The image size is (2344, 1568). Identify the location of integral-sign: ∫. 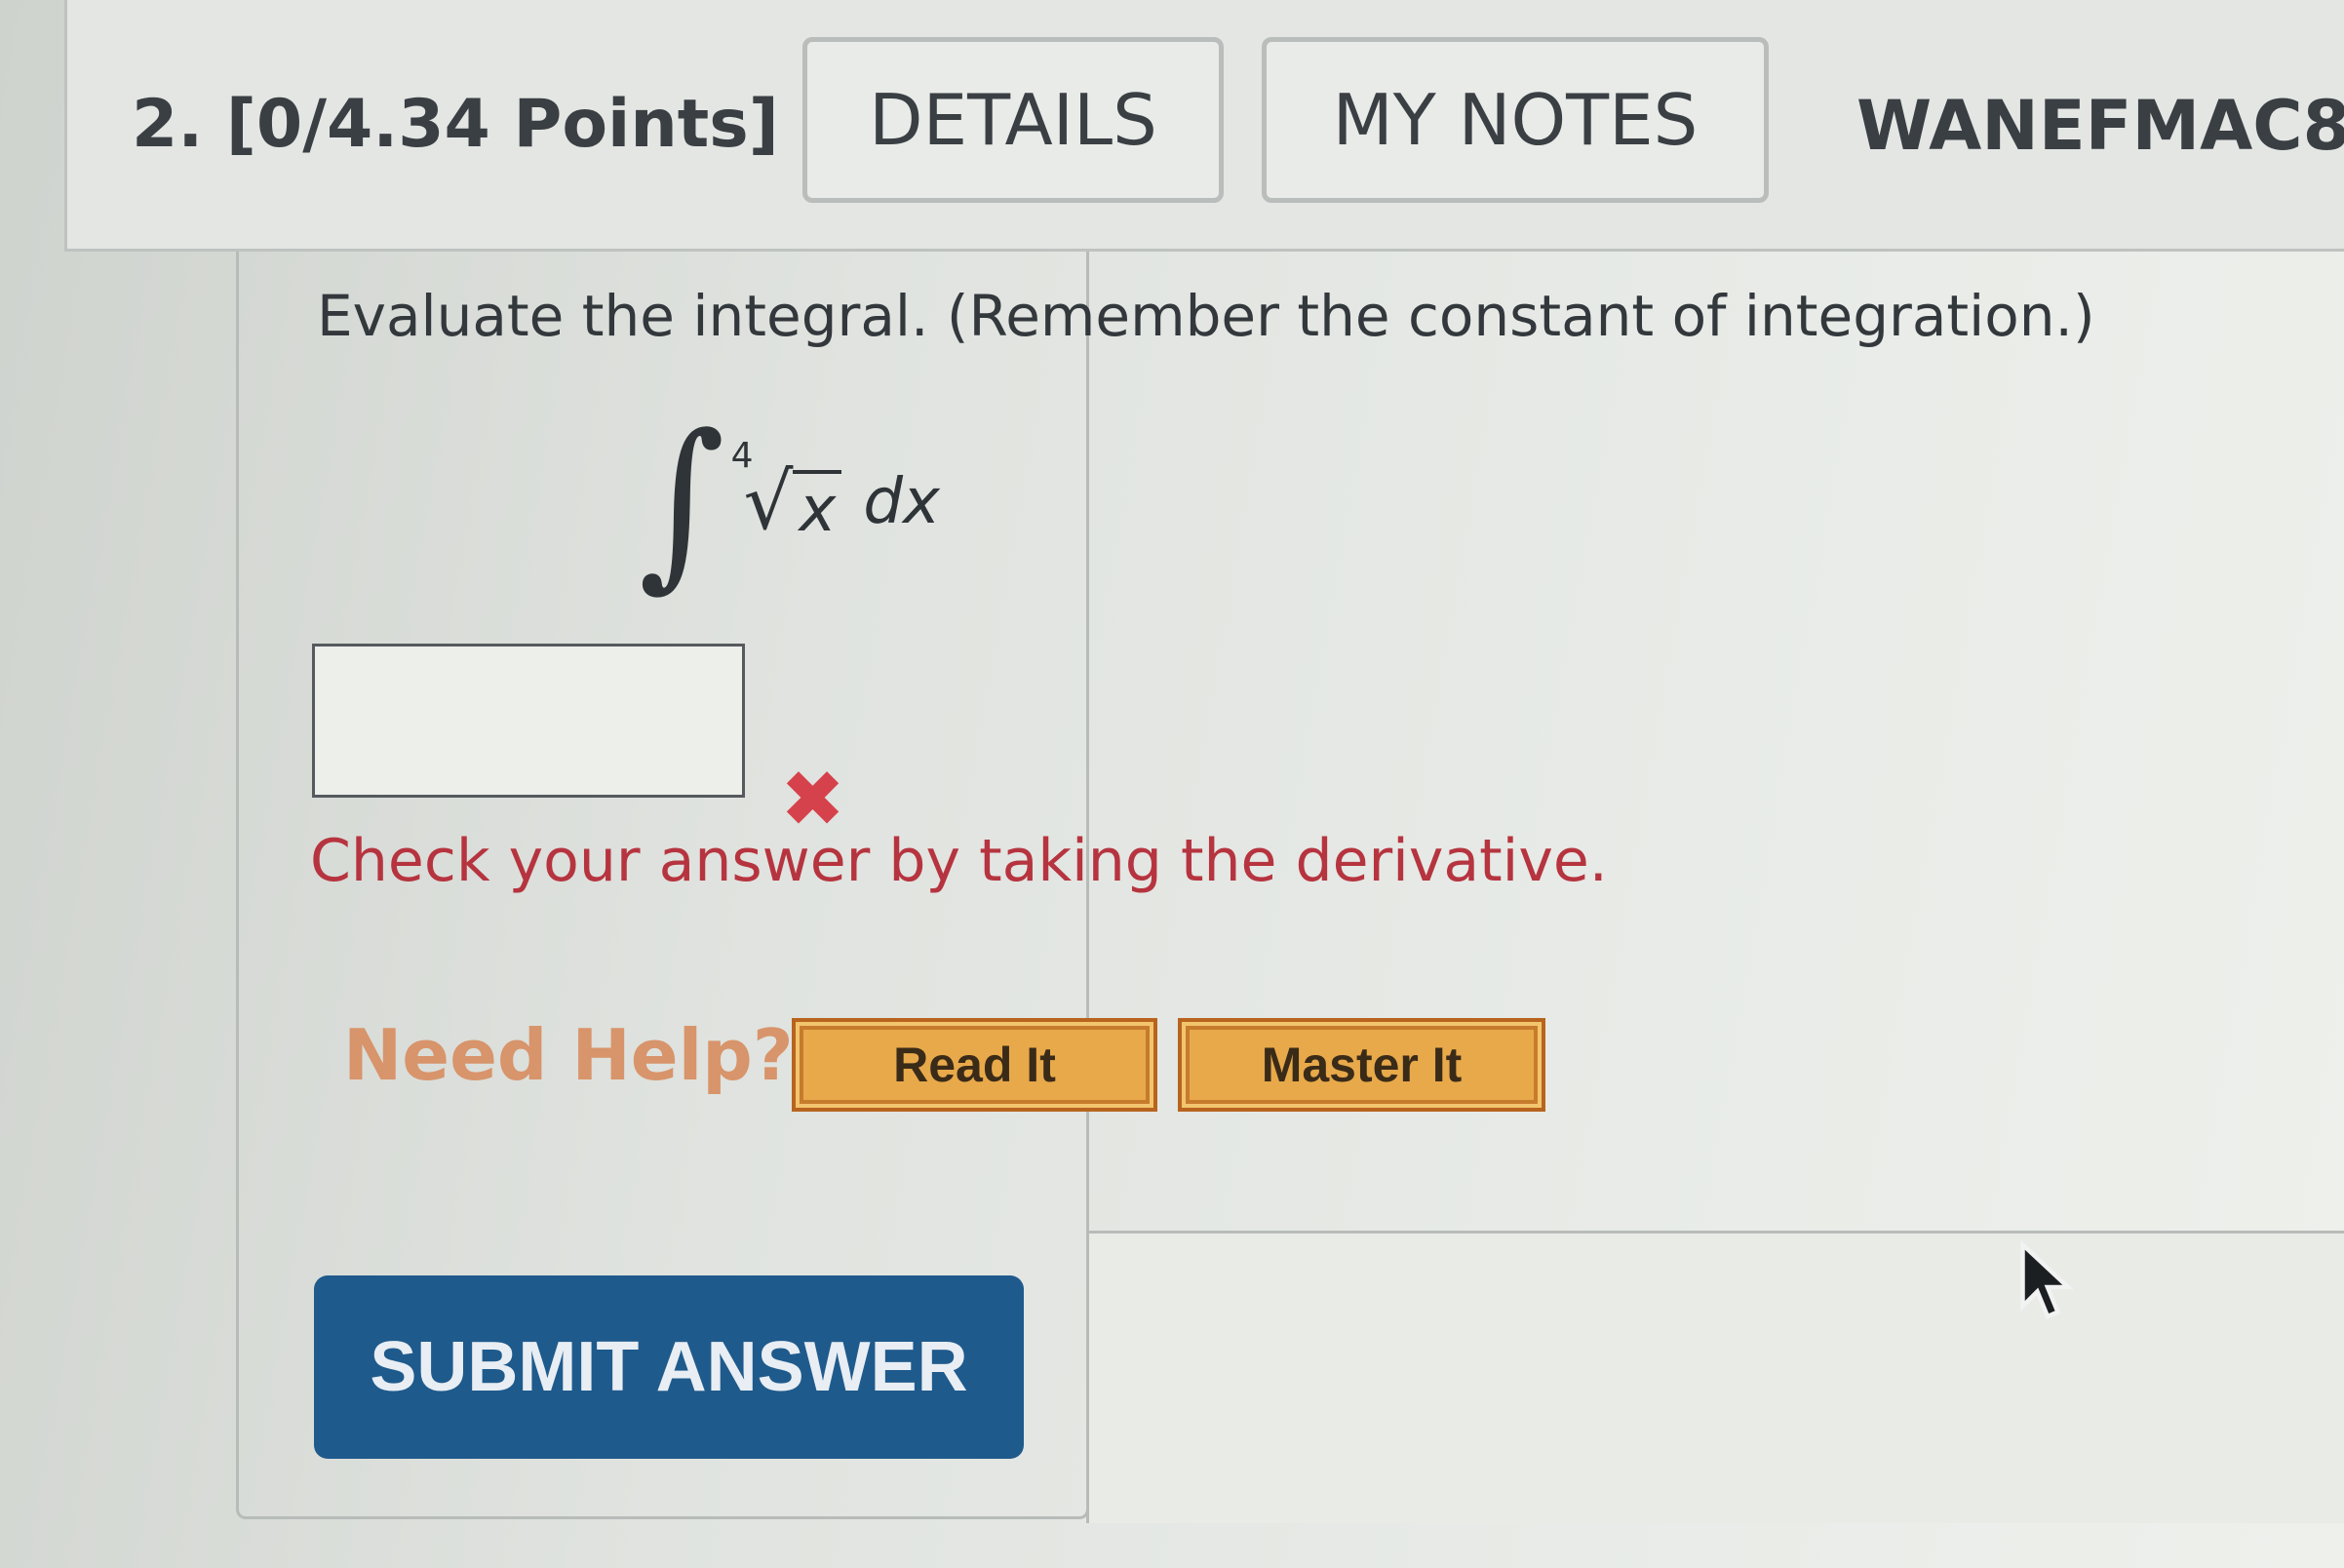
(682, 502).